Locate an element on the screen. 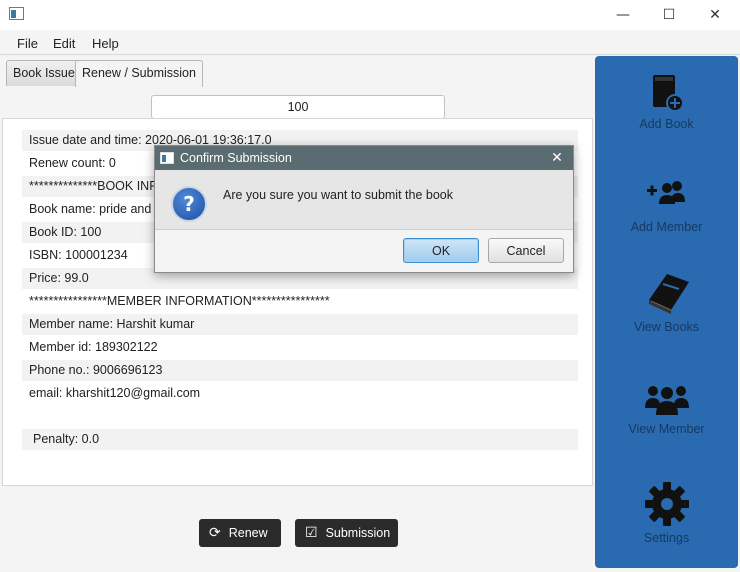 The width and height of the screenshot is (740, 572). info-member-name: Member name: Harshit kumar is located at coordinates (300, 324).